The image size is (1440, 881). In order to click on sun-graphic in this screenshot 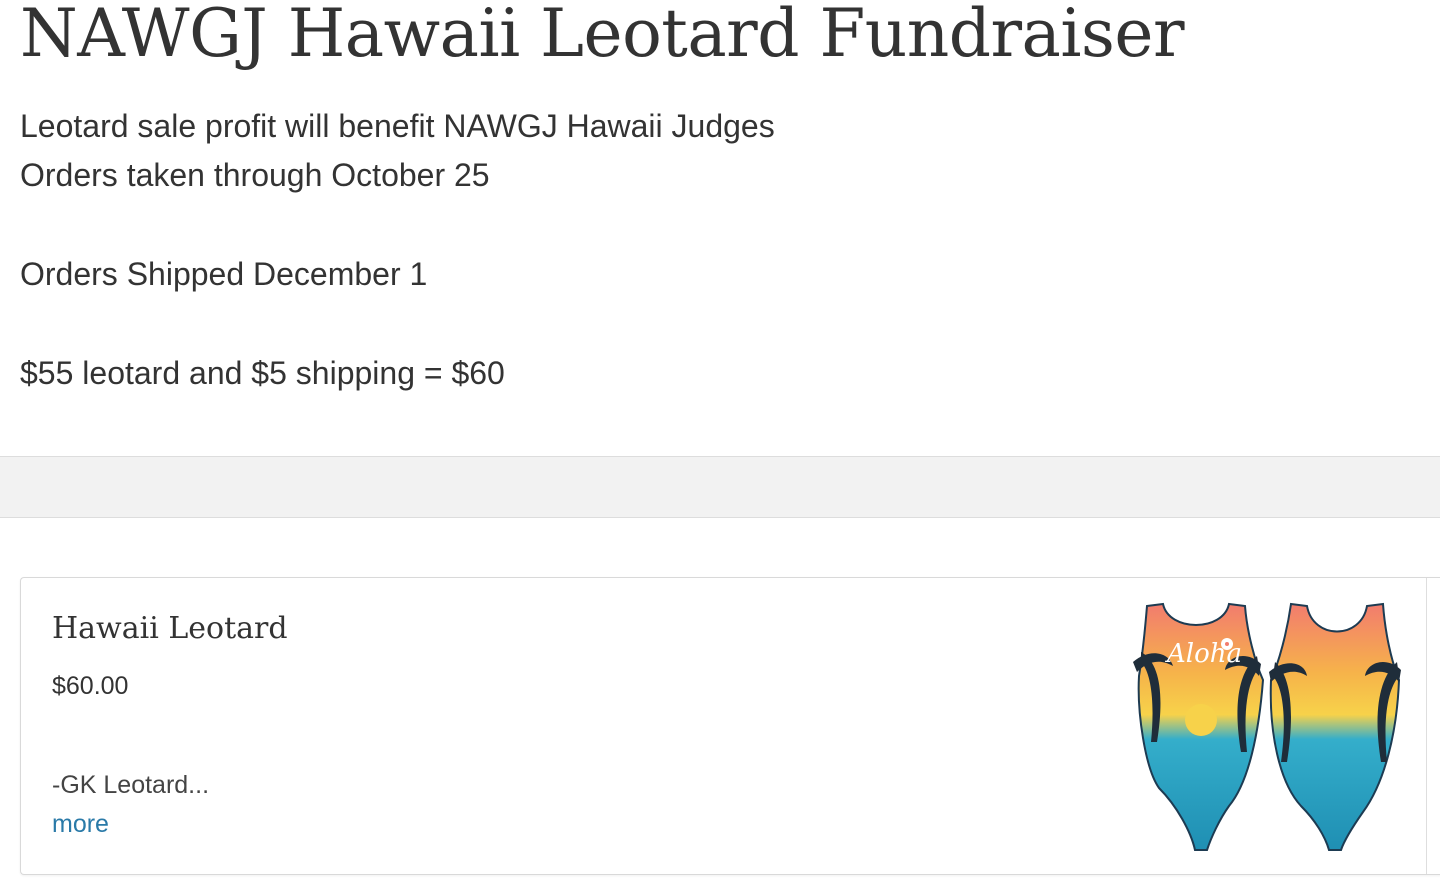, I will do `click(1201, 720)`.